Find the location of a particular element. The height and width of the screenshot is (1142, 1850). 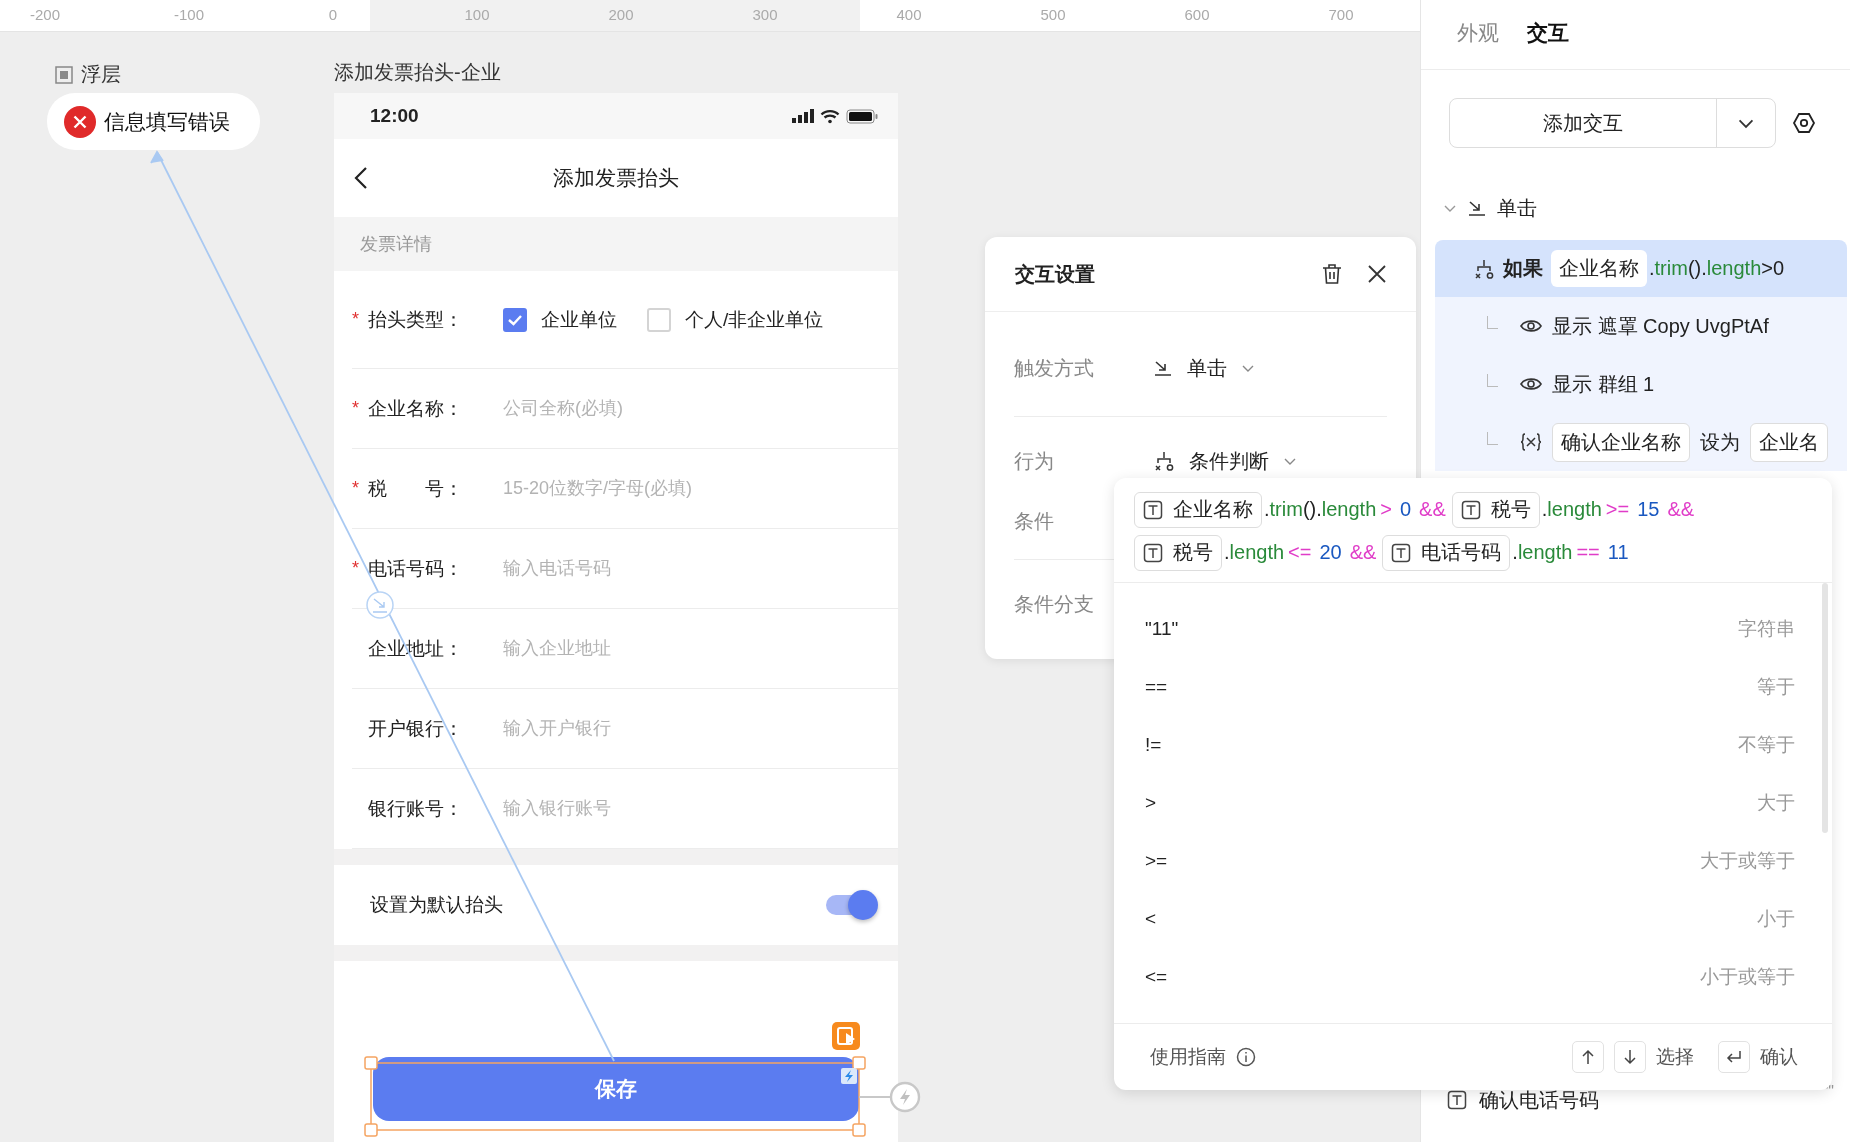

code-token: >= is located at coordinates (1617, 509).